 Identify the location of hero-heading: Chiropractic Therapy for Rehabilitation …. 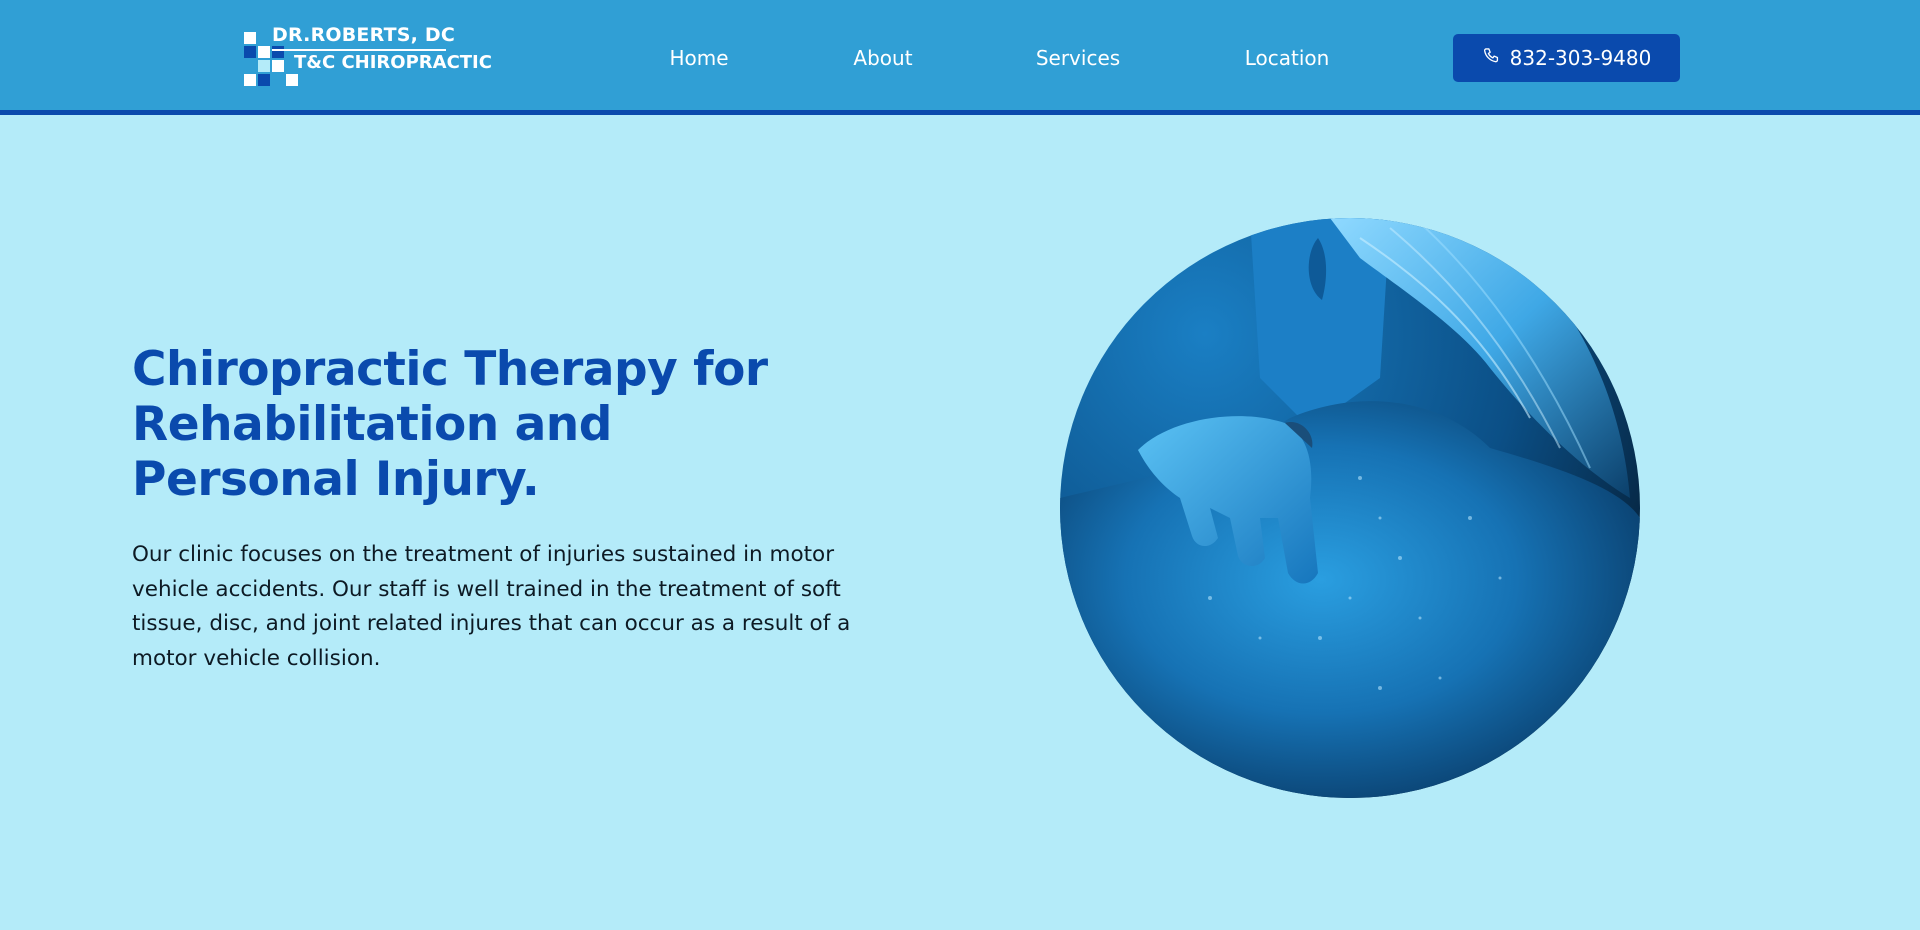
(450, 424).